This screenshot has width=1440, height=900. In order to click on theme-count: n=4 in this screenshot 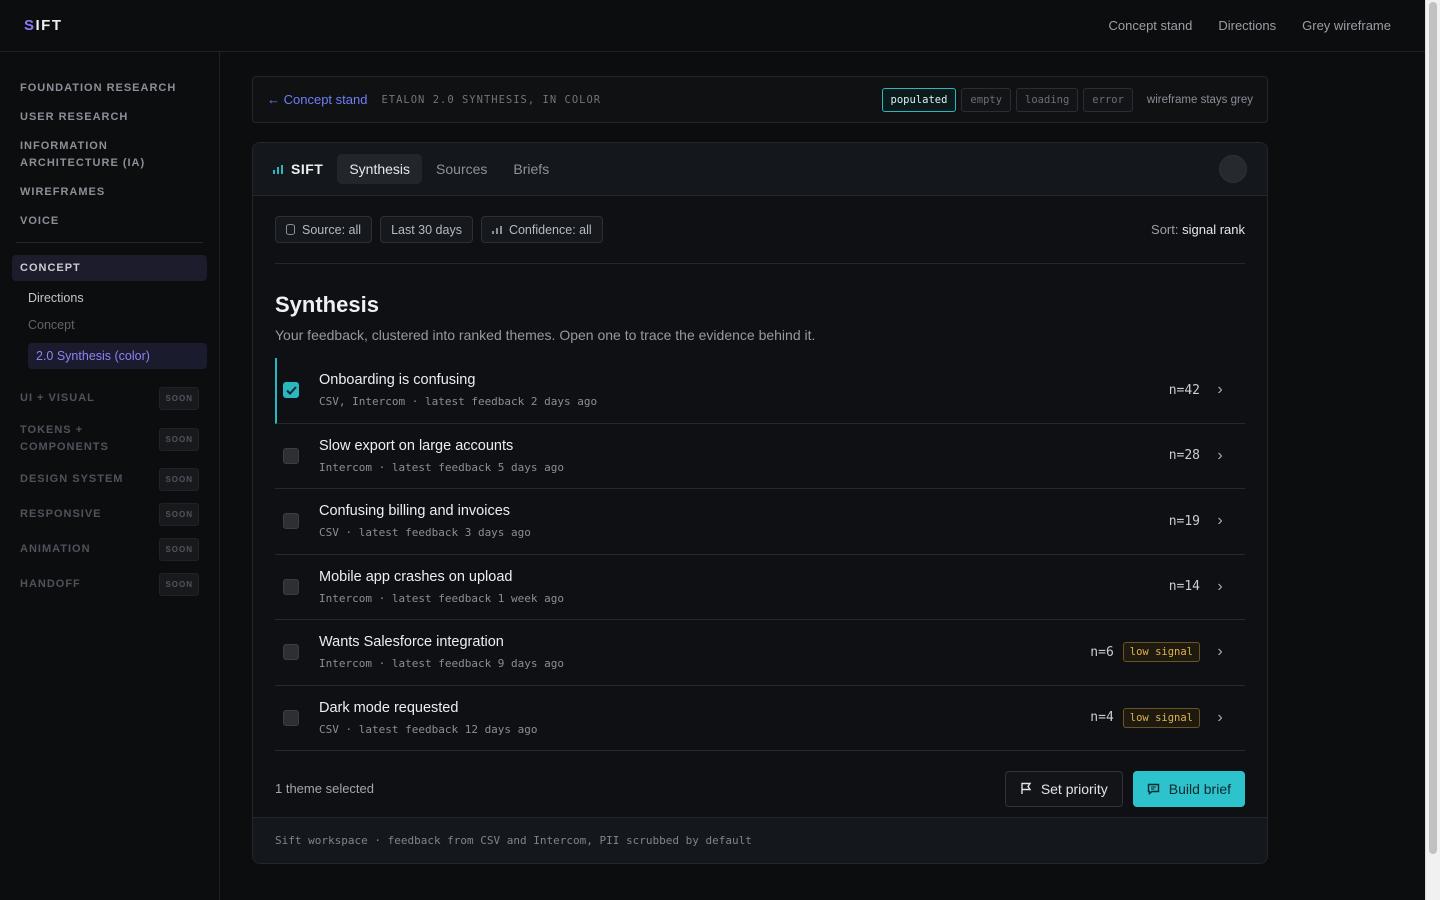, I will do `click(1102, 718)`.